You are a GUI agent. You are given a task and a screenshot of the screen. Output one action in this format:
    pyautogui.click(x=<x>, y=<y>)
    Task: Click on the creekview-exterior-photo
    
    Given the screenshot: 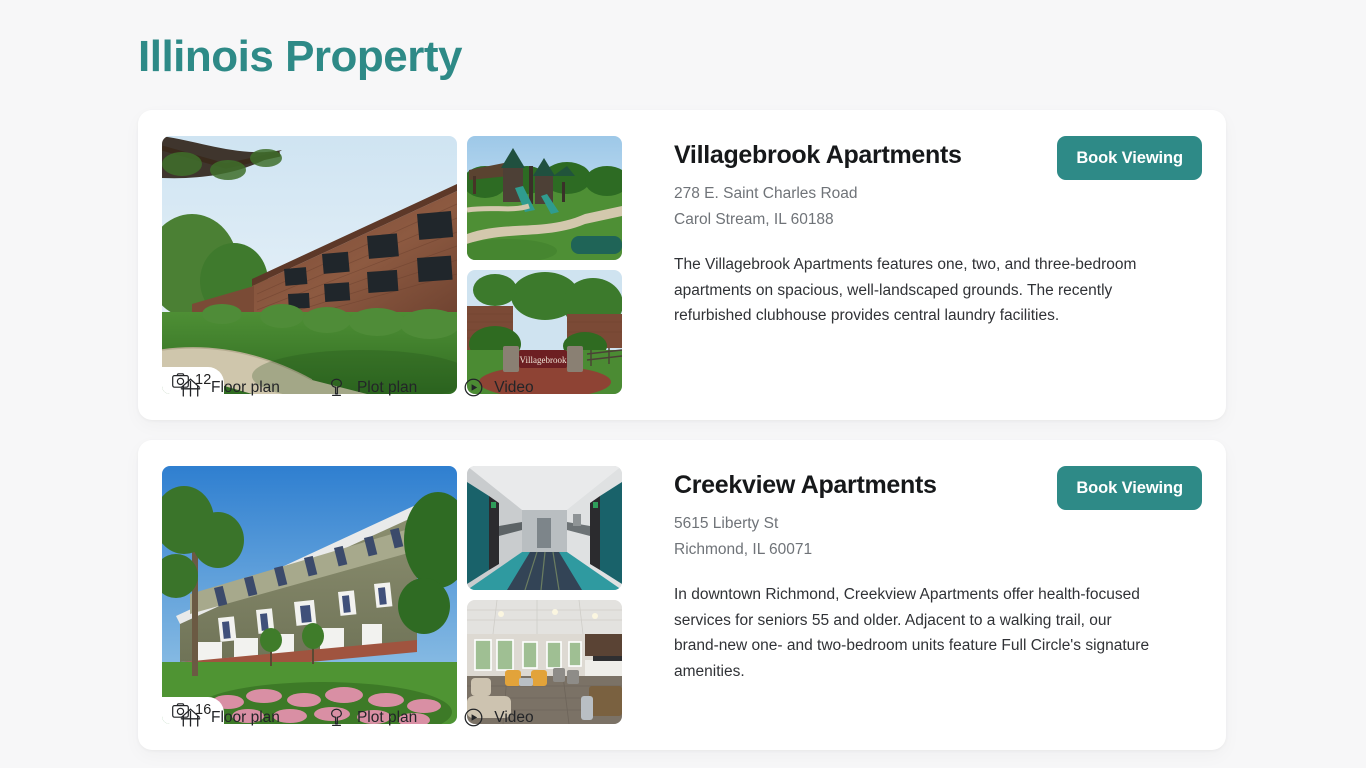 What is the action you would take?
    pyautogui.click(x=309, y=595)
    